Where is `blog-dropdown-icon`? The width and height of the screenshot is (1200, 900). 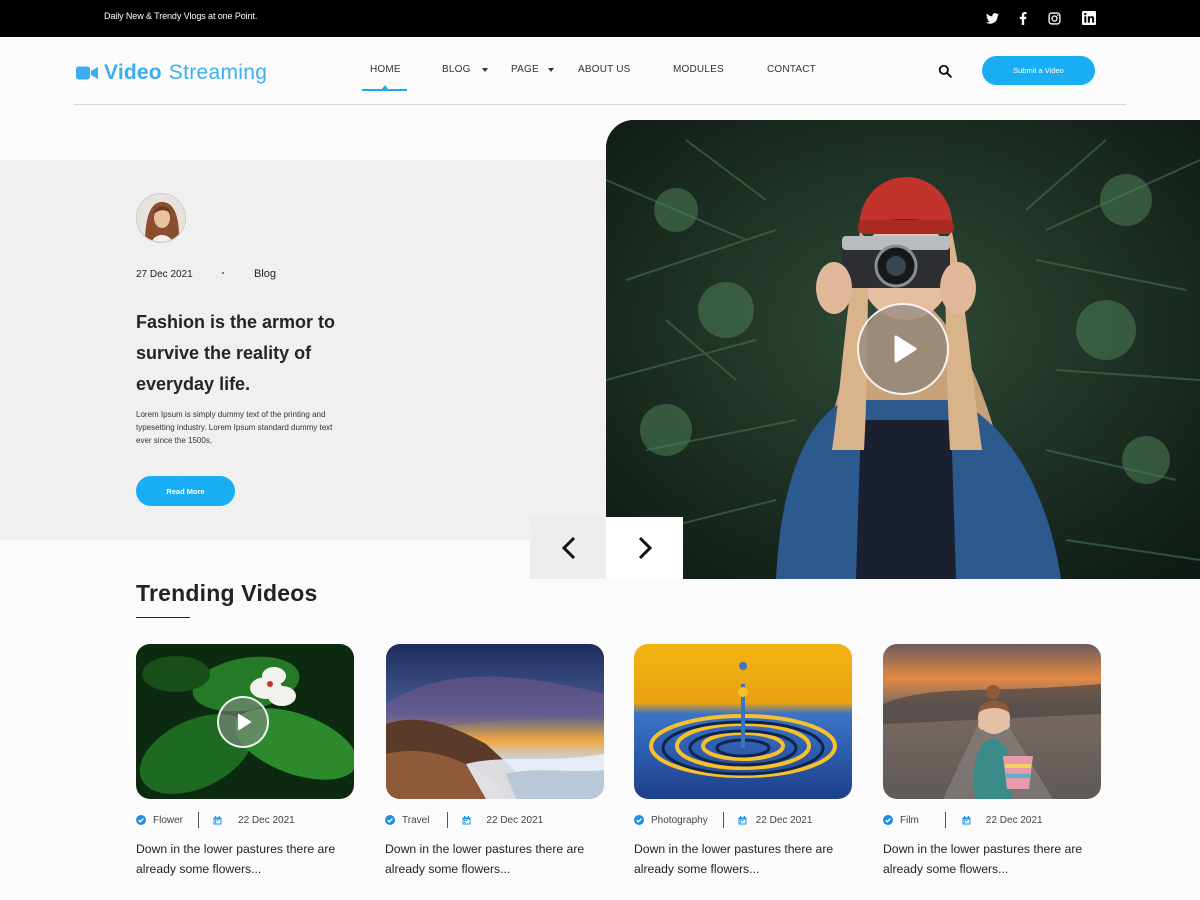 blog-dropdown-icon is located at coordinates (485, 70).